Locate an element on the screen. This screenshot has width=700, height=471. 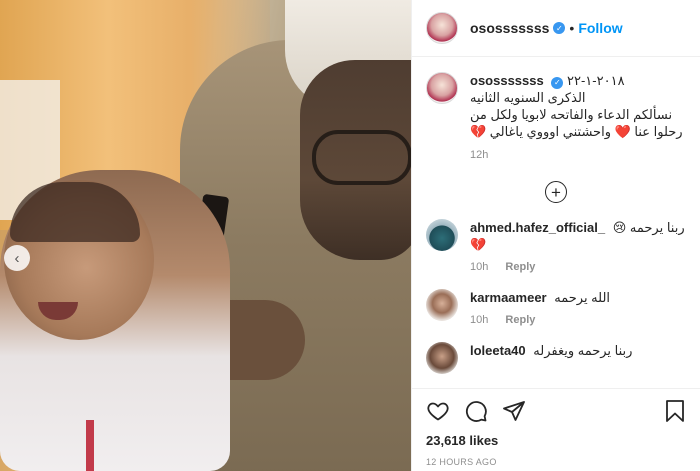
heart-icon is located at coordinates (438, 411).